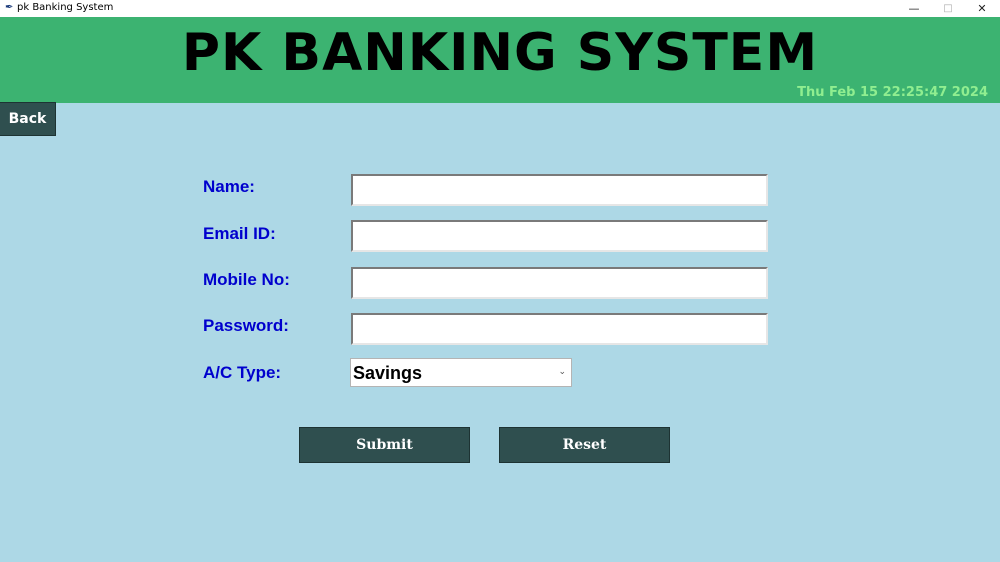  I want to click on password-field, so click(559, 329).